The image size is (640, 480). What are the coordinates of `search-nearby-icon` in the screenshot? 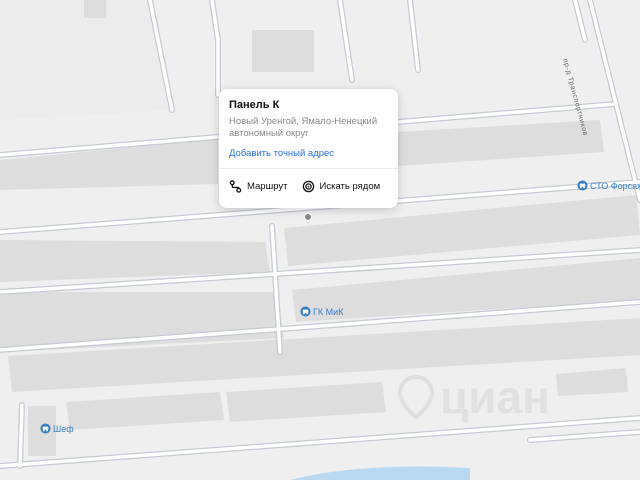 It's located at (308, 186).